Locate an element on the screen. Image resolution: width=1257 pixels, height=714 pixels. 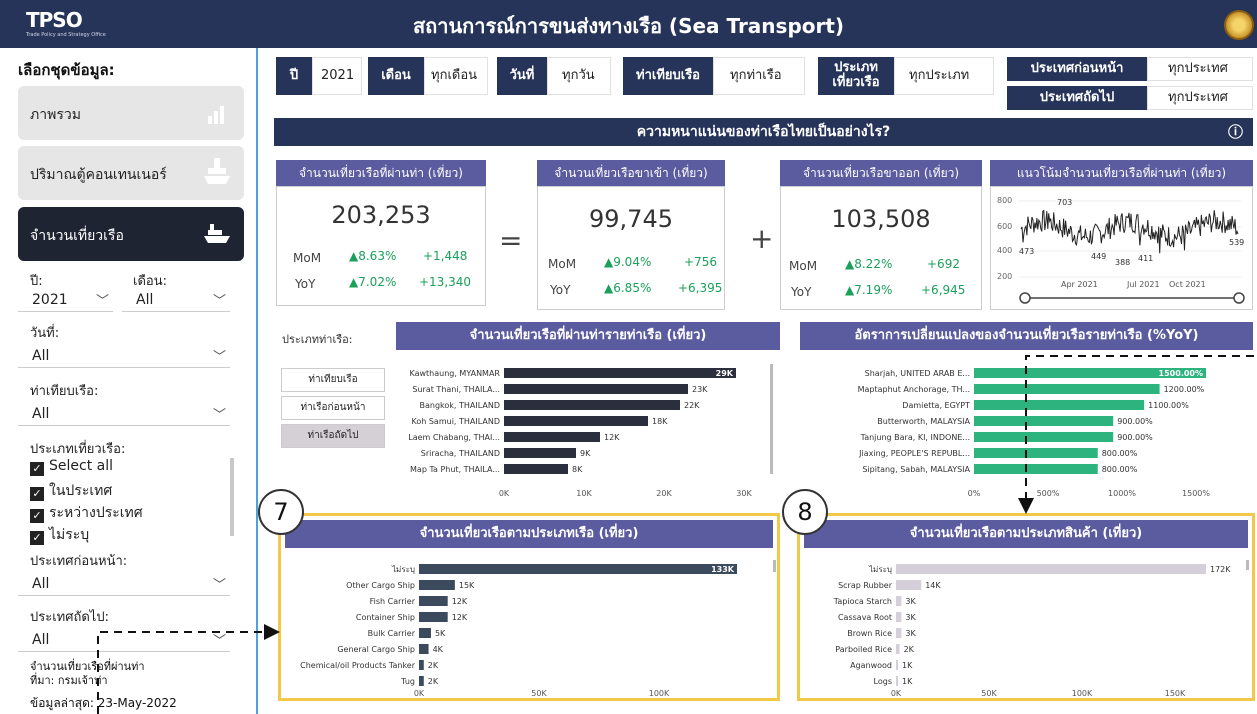
filter-month-value: ทุกเดือน is located at coordinates (456, 76).